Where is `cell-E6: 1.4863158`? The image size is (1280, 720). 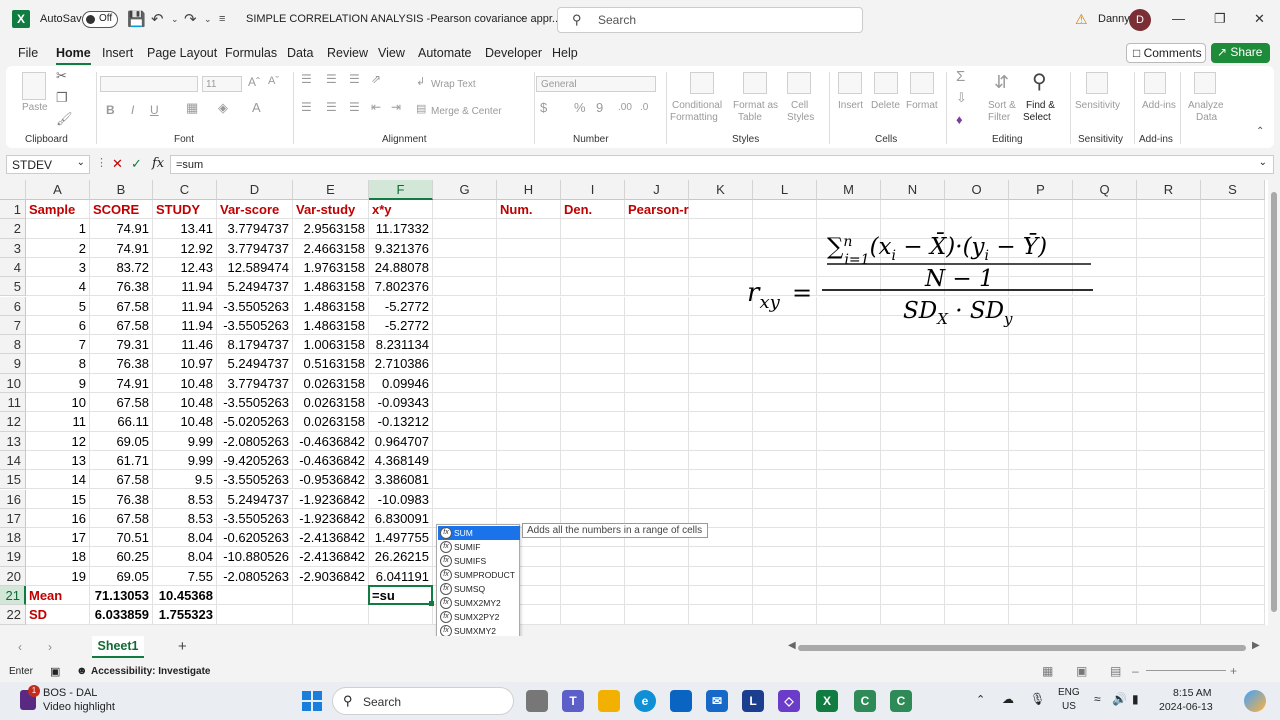
cell-E6: 1.4863158 is located at coordinates (331, 306).